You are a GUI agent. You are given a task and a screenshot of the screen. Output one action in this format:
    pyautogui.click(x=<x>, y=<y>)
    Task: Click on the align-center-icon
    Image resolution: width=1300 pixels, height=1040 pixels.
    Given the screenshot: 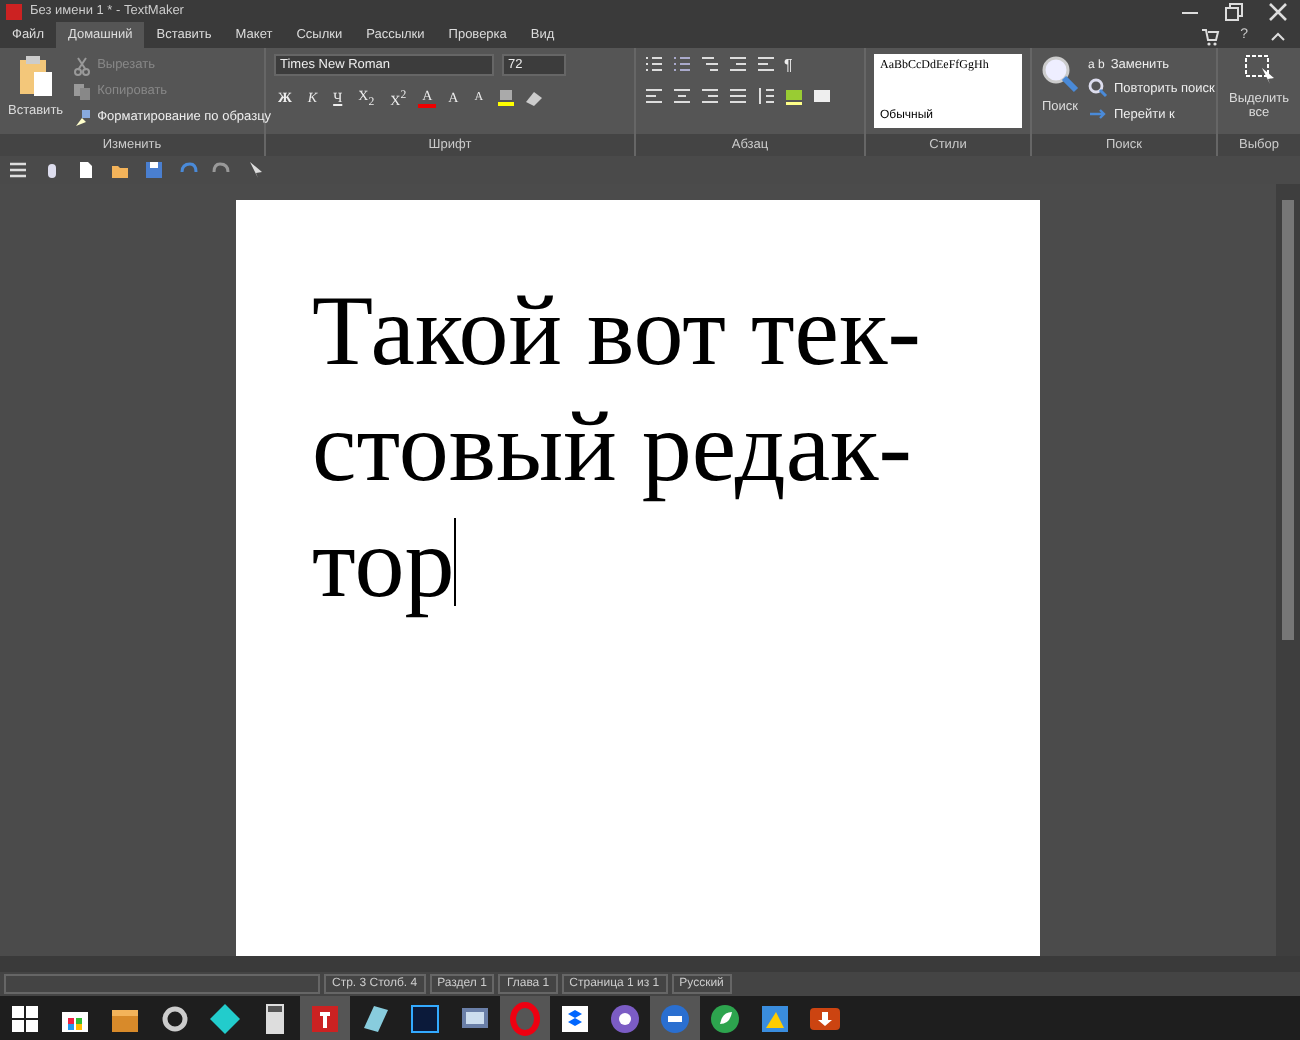 What is the action you would take?
    pyautogui.click(x=682, y=96)
    